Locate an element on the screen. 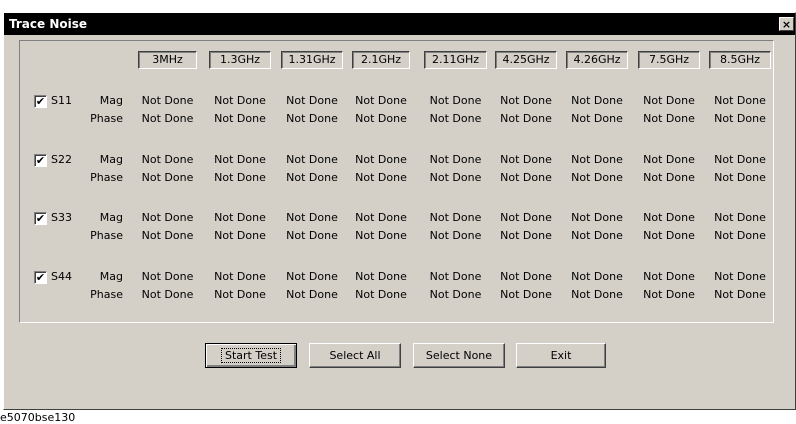  checkbox-s22: ✔ is located at coordinates (40, 160).